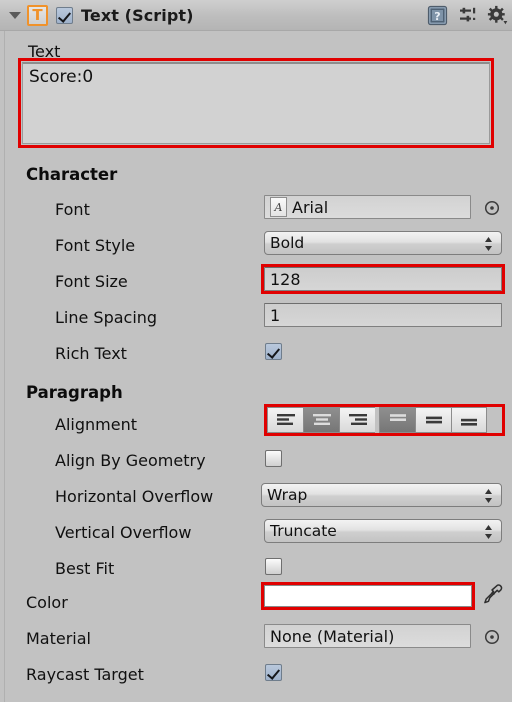 The height and width of the screenshot is (702, 512). Describe the element at coordinates (367, 207) in the screenshot. I see `font-object-field: A Arial` at that location.